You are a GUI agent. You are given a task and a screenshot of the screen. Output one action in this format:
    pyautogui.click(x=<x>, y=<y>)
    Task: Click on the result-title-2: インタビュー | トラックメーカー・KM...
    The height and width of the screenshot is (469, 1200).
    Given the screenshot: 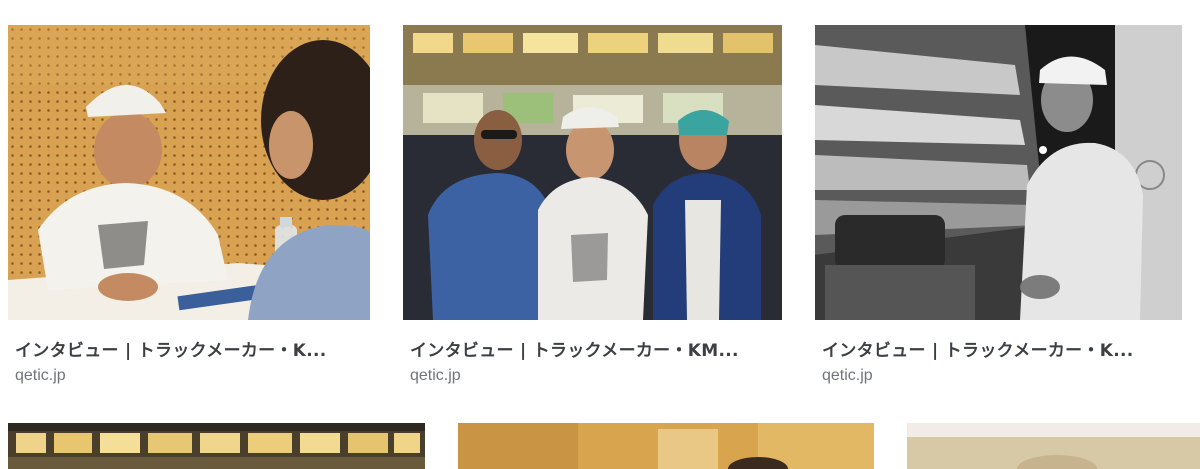 What is the action you would take?
    pyautogui.click(x=596, y=348)
    